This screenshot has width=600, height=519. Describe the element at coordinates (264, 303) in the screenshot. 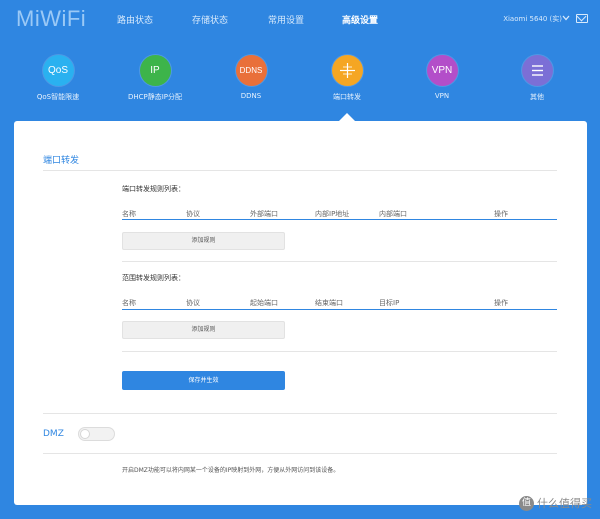

I see `col-start-port: 起始端口` at that location.